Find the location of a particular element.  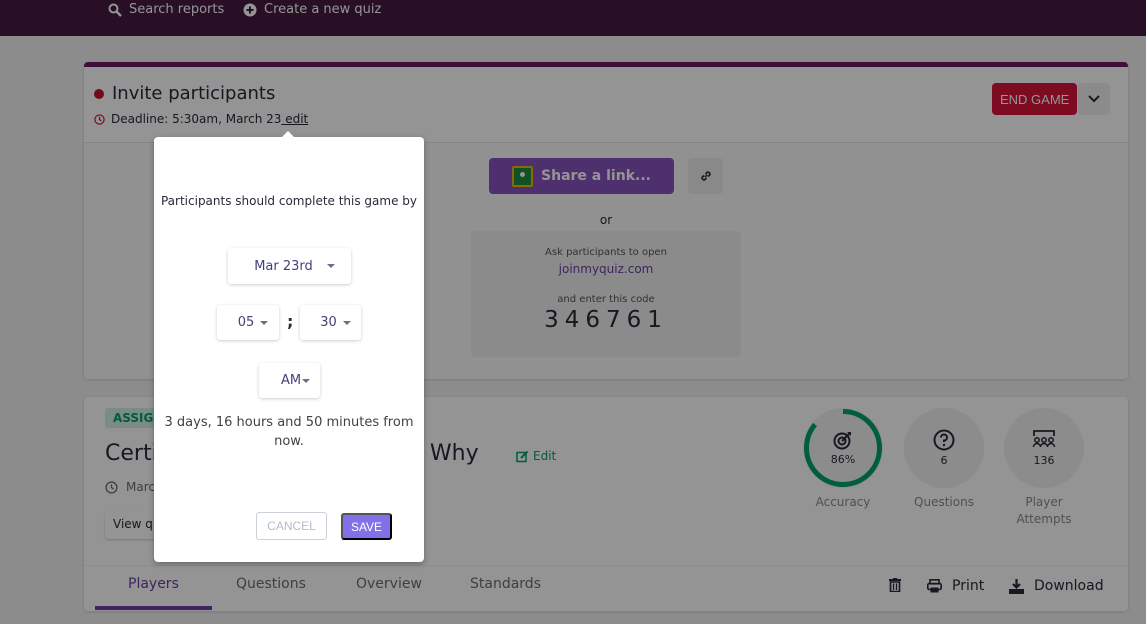

cancel-button: CANCEL is located at coordinates (291, 526).